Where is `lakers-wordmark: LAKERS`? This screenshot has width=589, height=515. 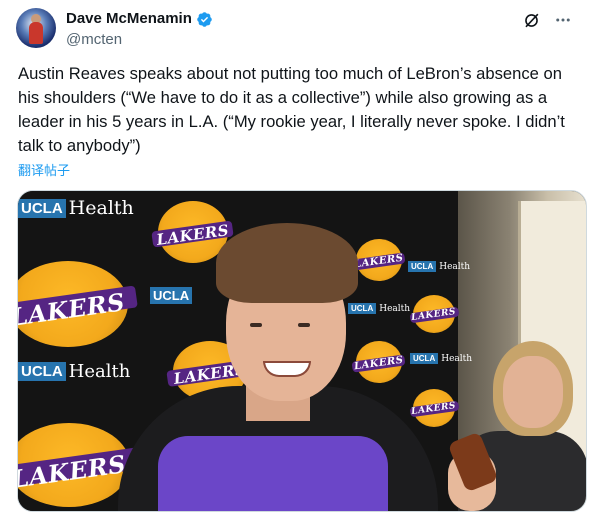
lakers-wordmark: LAKERS is located at coordinates (72, 310).